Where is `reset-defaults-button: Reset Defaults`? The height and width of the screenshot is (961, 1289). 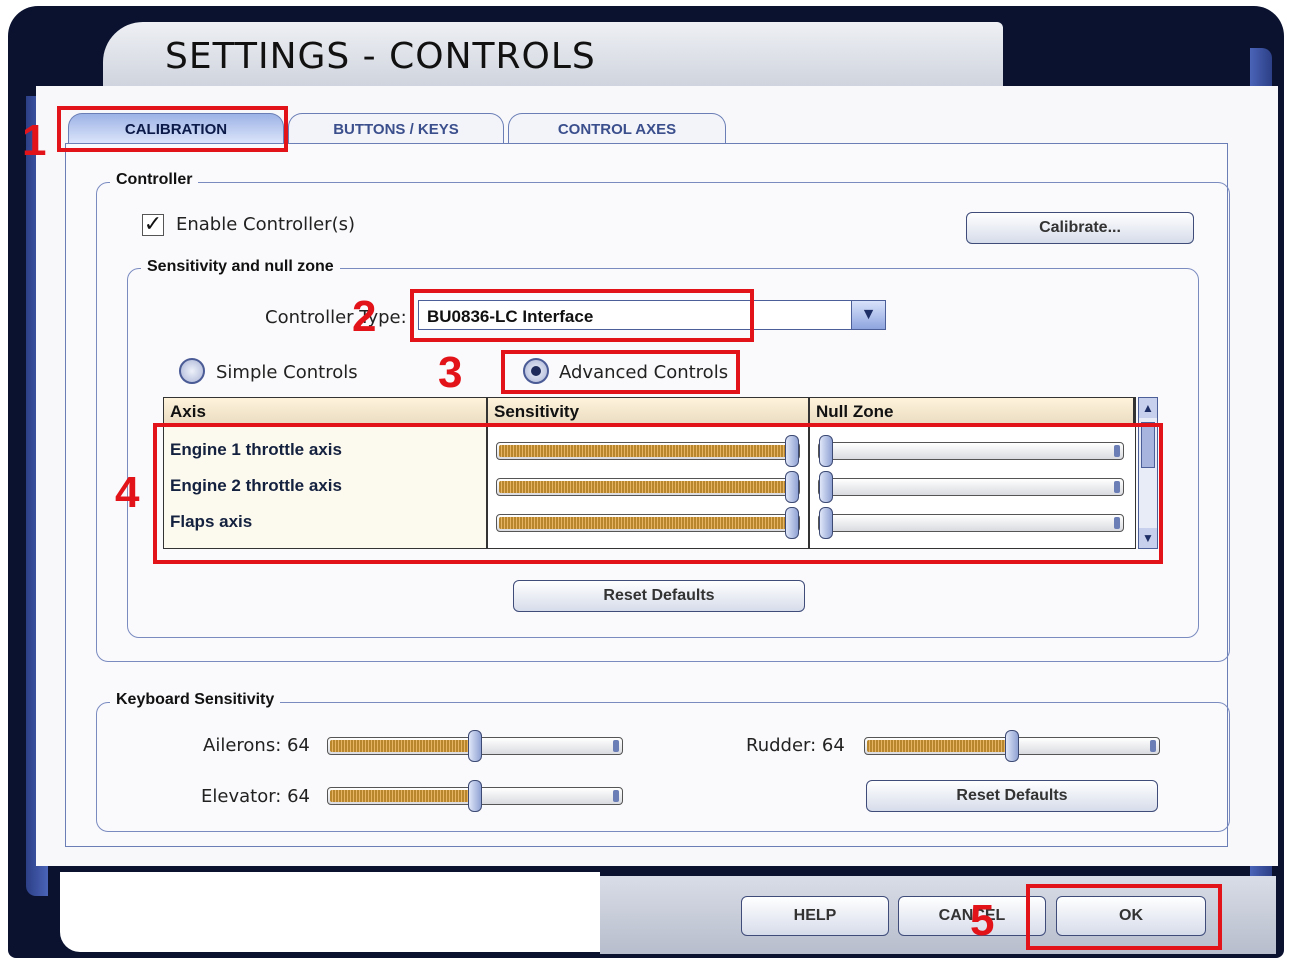 reset-defaults-button: Reset Defaults is located at coordinates (659, 596).